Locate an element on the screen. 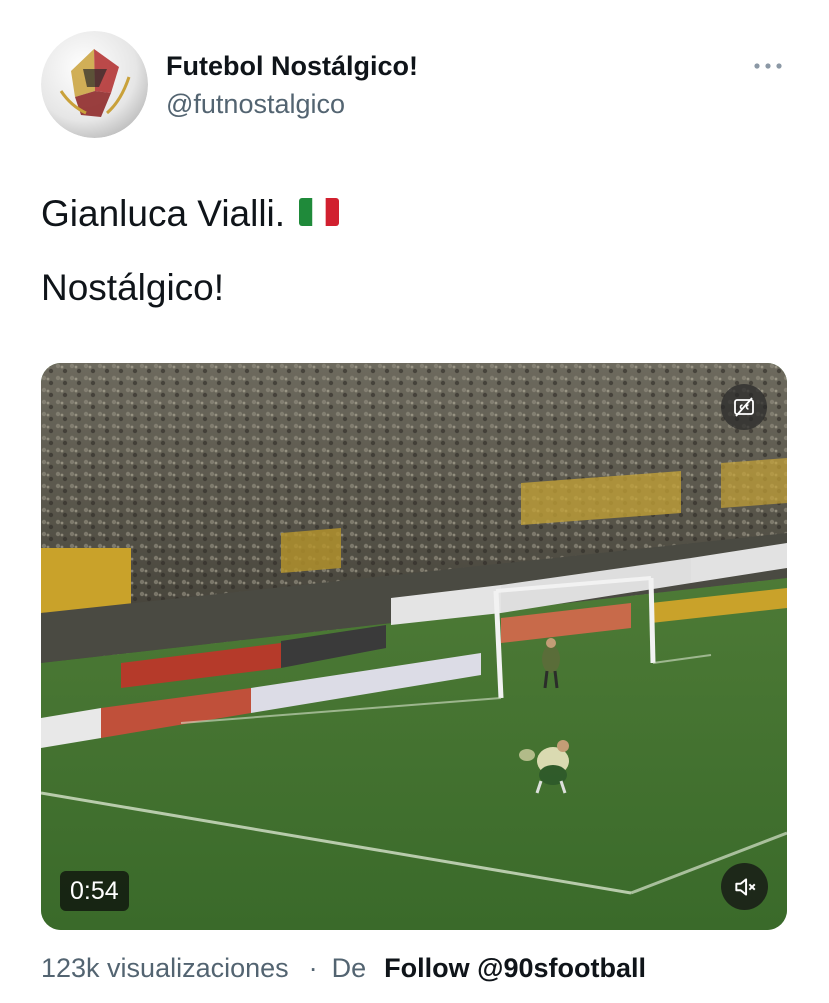 Image resolution: width=829 pixels, height=1003 pixels. from-label: De is located at coordinates (349, 968).